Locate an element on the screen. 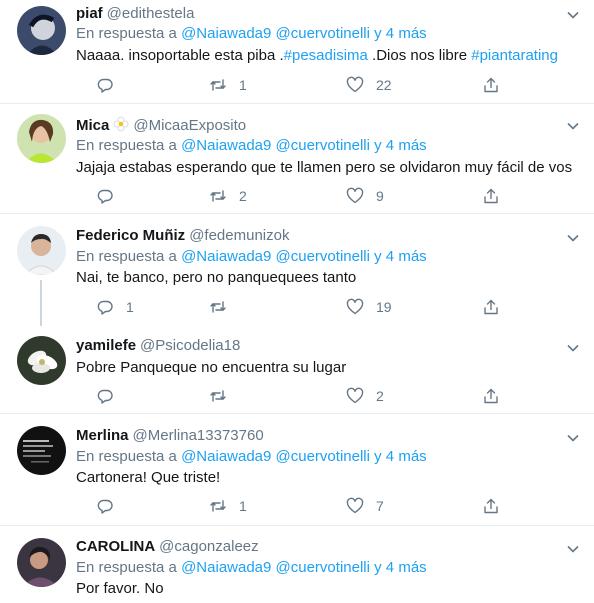 The height and width of the screenshot is (603, 594). like-button: 19 is located at coordinates (369, 307).